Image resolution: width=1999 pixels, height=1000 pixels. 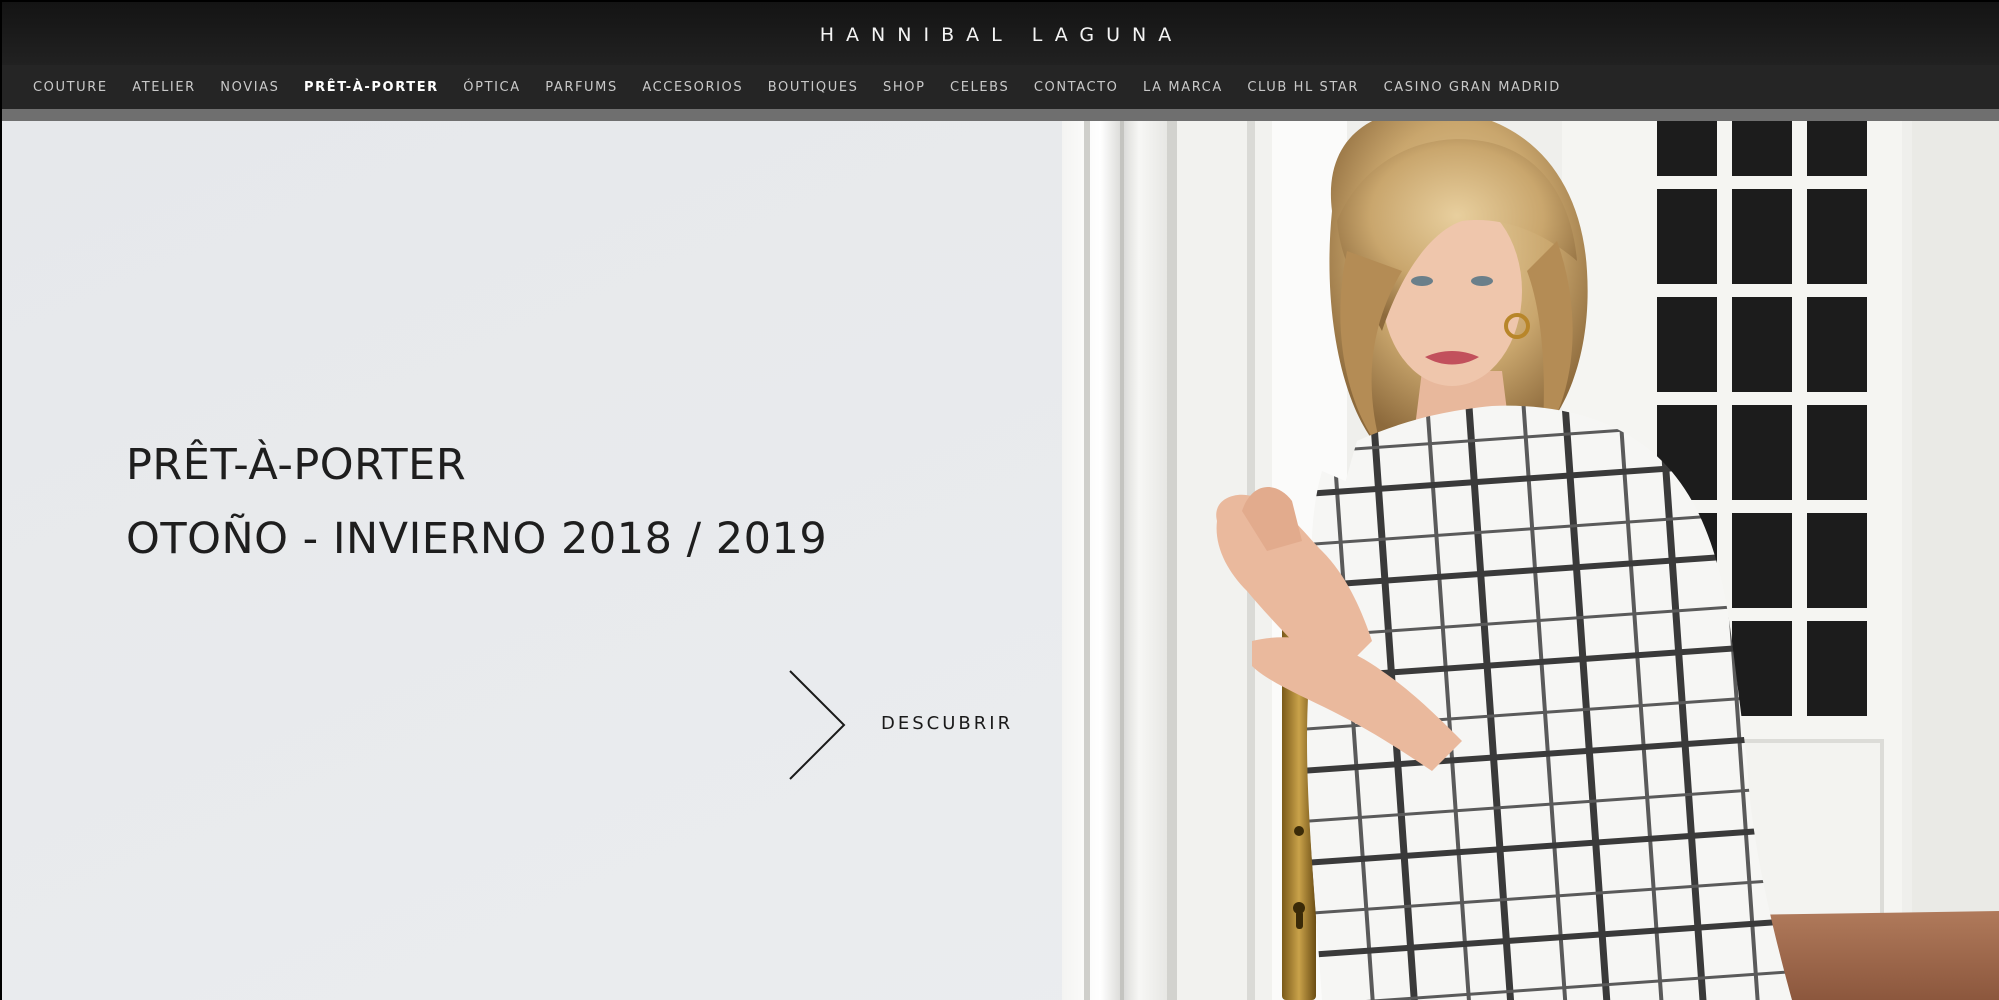 What do you see at coordinates (979, 87) in the screenshot?
I see `nav-item-celebs: CELEBS` at bounding box center [979, 87].